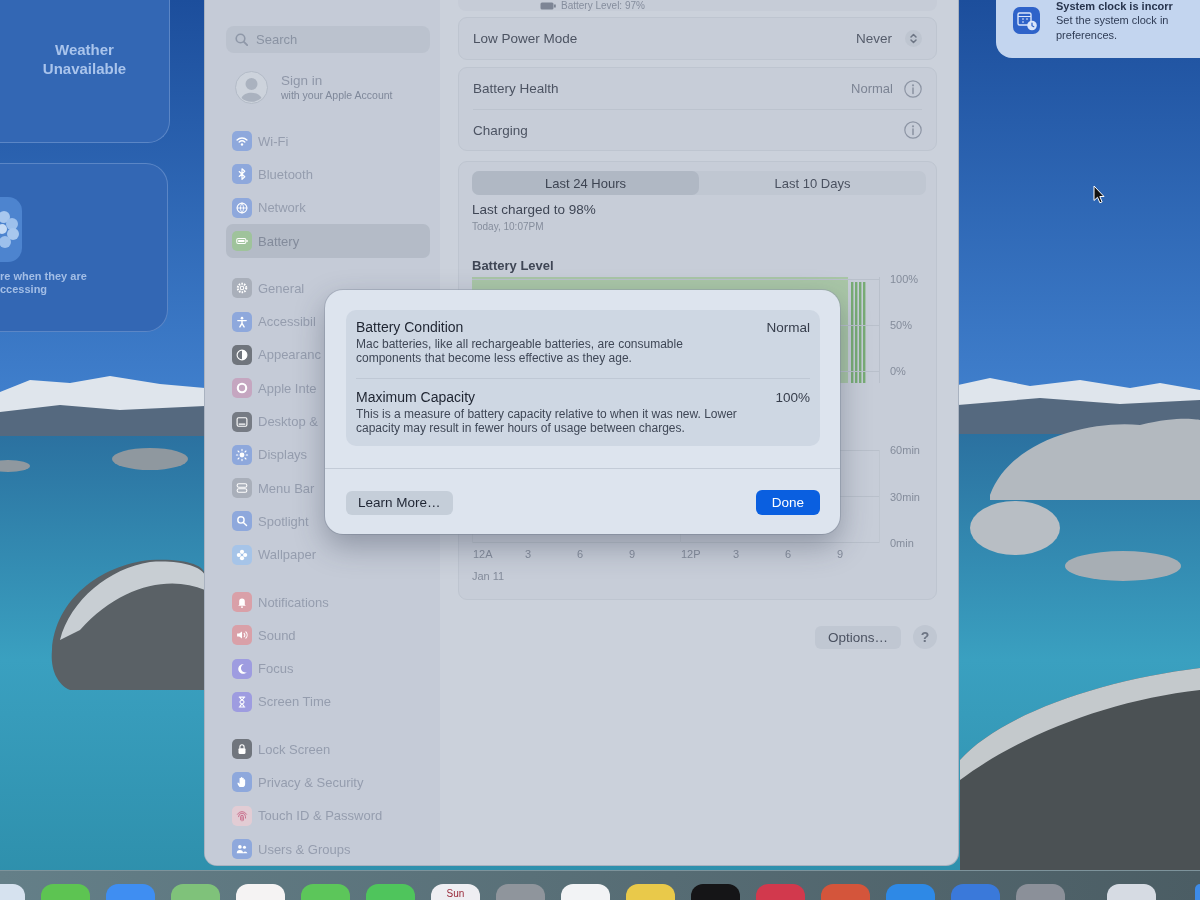  What do you see at coordinates (525, 38) in the screenshot?
I see `setting-label: Low Power Mode` at bounding box center [525, 38].